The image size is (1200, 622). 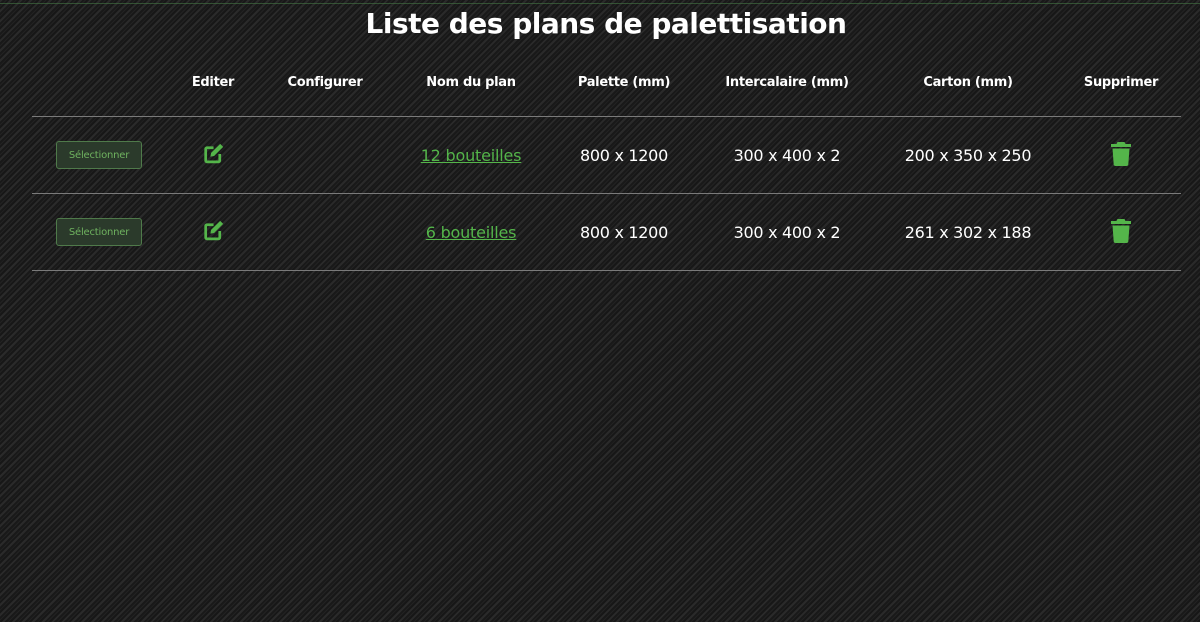 What do you see at coordinates (624, 82) in the screenshot?
I see `header-palette: Palette (mm)` at bounding box center [624, 82].